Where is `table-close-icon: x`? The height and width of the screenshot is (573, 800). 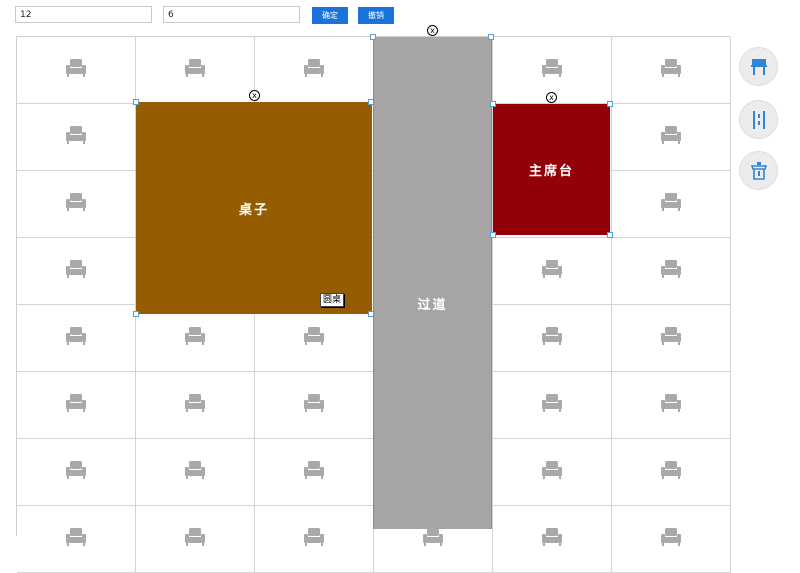
table-close-icon: x is located at coordinates (254, 95).